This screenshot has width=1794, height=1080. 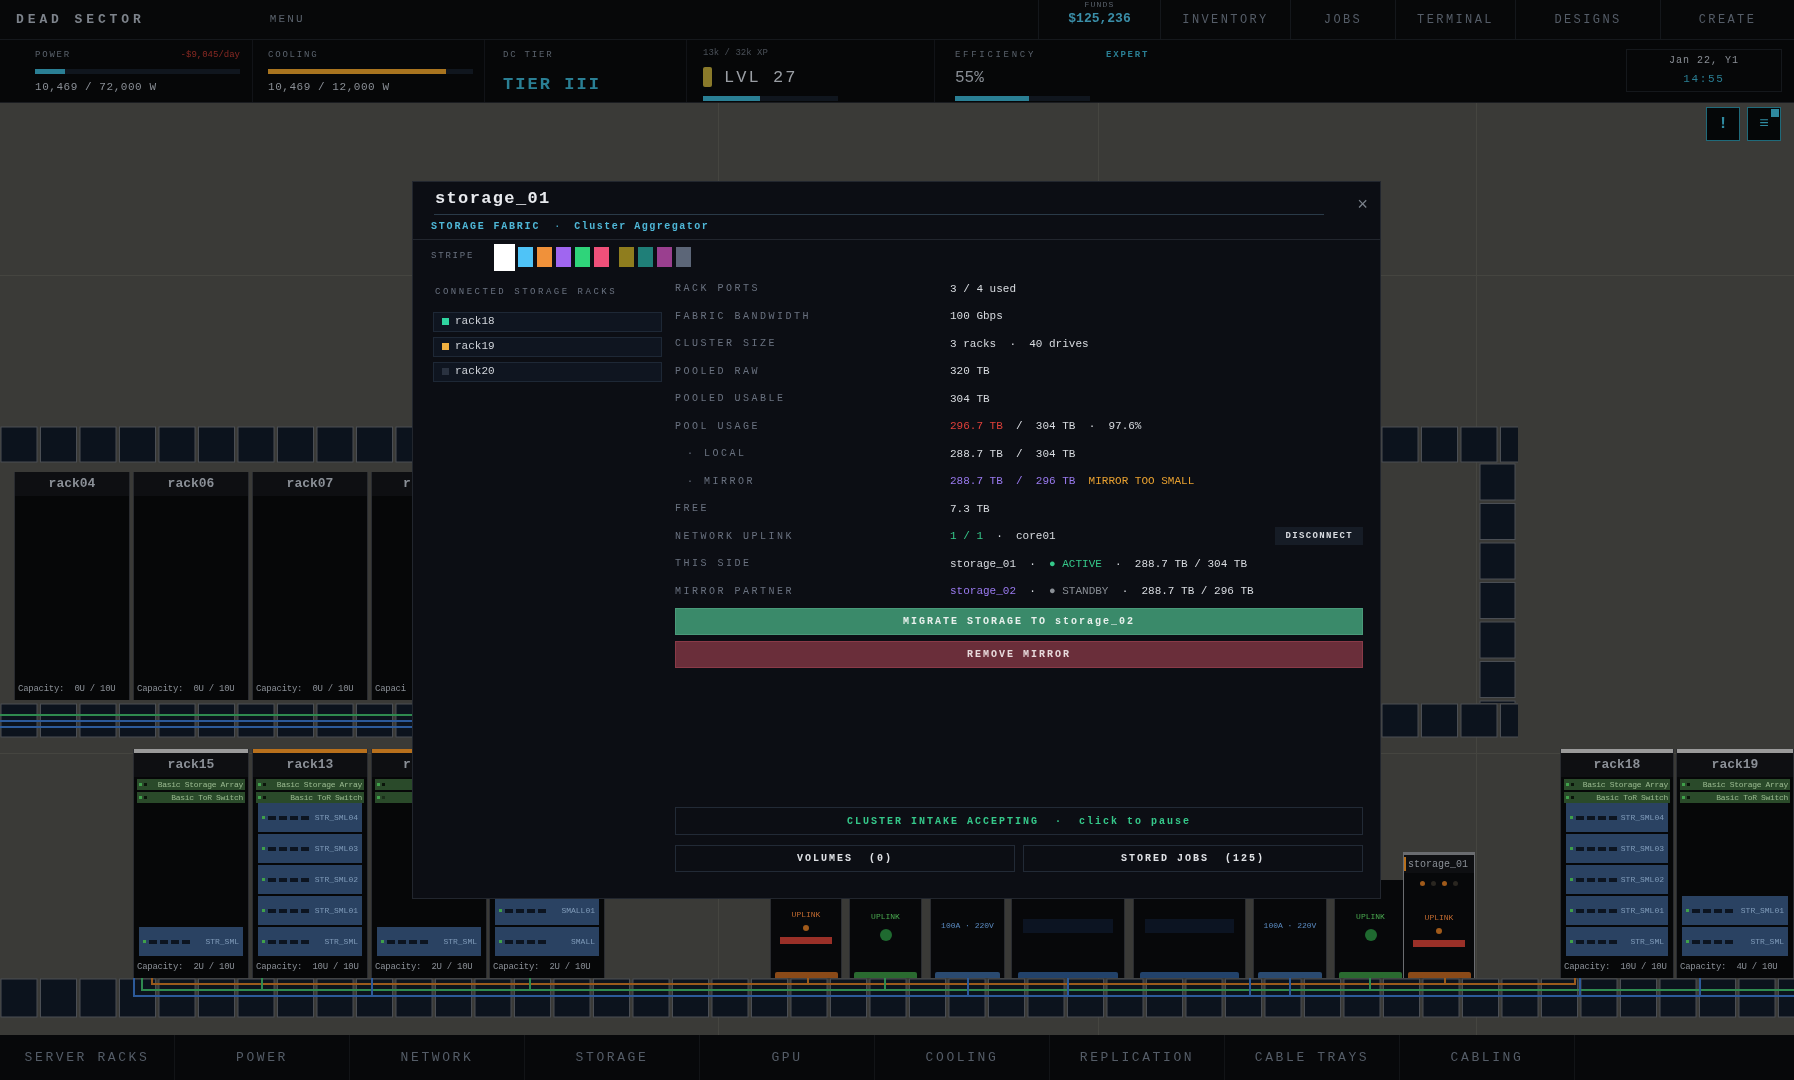 I want to click on field-label: NETWORK UPLINK, so click(x=735, y=536).